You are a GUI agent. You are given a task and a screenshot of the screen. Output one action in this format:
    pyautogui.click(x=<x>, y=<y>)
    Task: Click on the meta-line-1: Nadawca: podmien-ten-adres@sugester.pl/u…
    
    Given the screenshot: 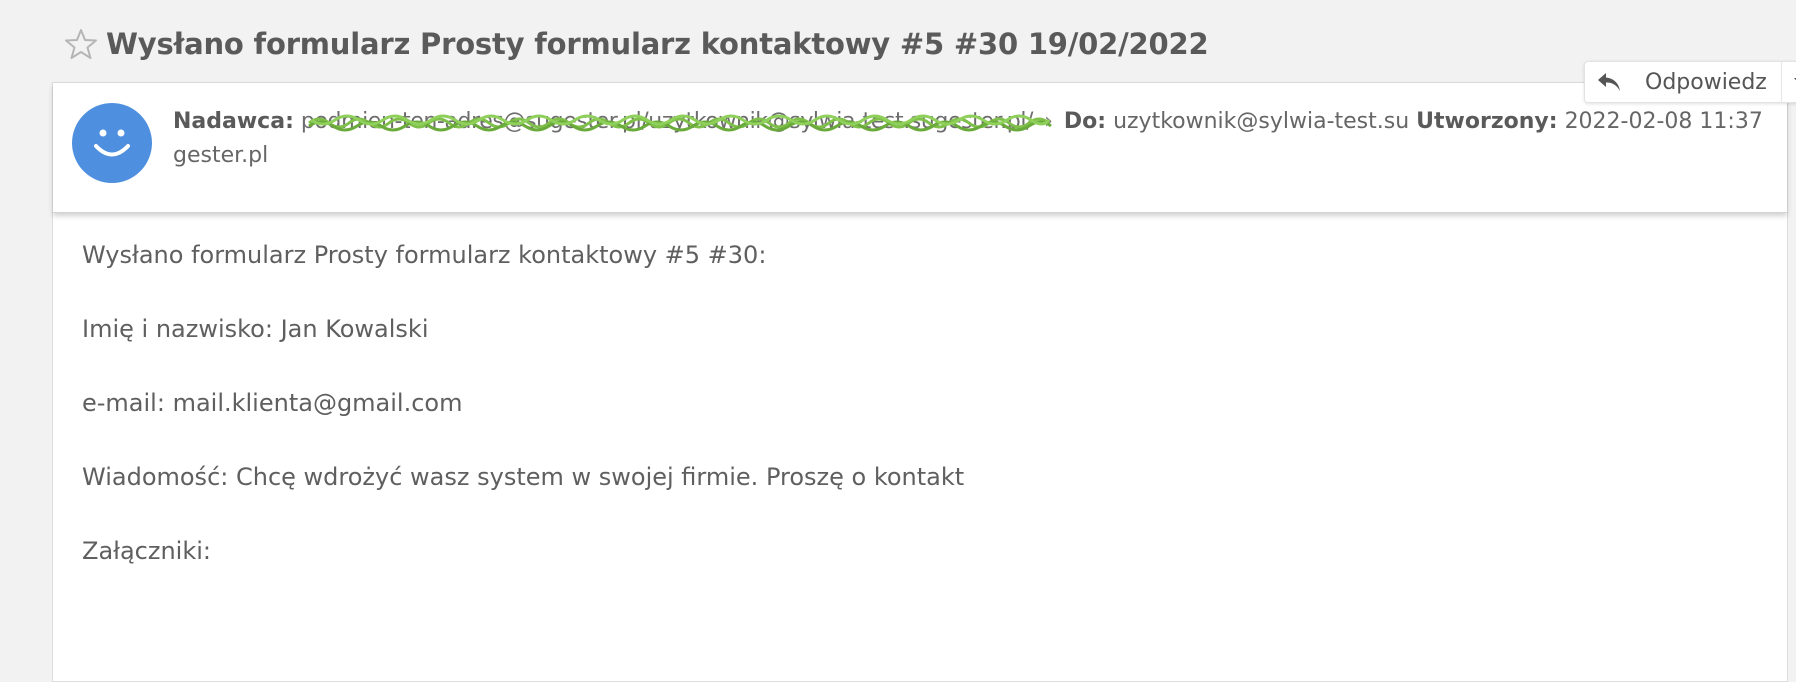 What is the action you would take?
    pyautogui.click(x=973, y=122)
    